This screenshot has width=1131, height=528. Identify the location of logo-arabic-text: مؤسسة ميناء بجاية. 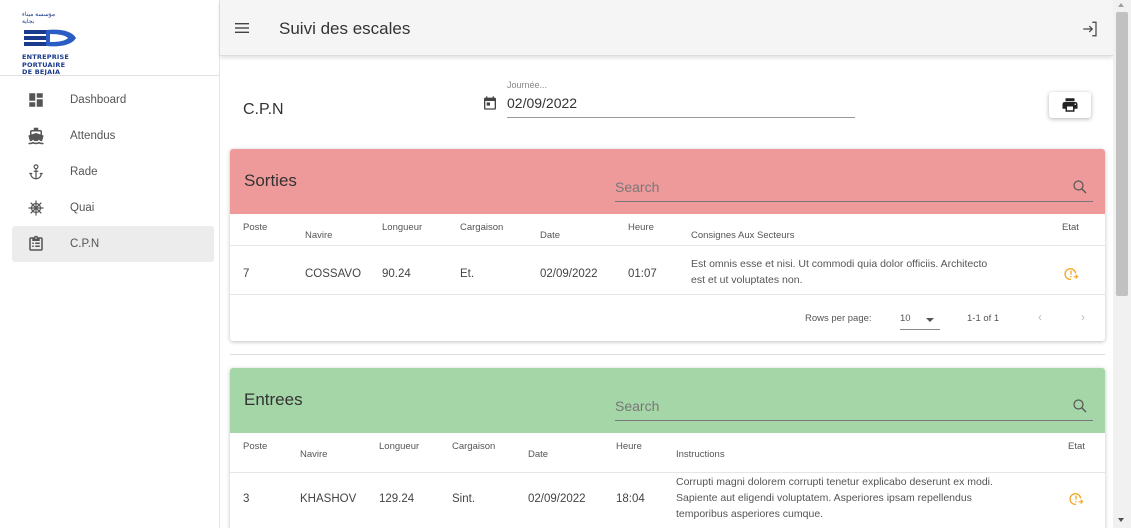
(39, 18).